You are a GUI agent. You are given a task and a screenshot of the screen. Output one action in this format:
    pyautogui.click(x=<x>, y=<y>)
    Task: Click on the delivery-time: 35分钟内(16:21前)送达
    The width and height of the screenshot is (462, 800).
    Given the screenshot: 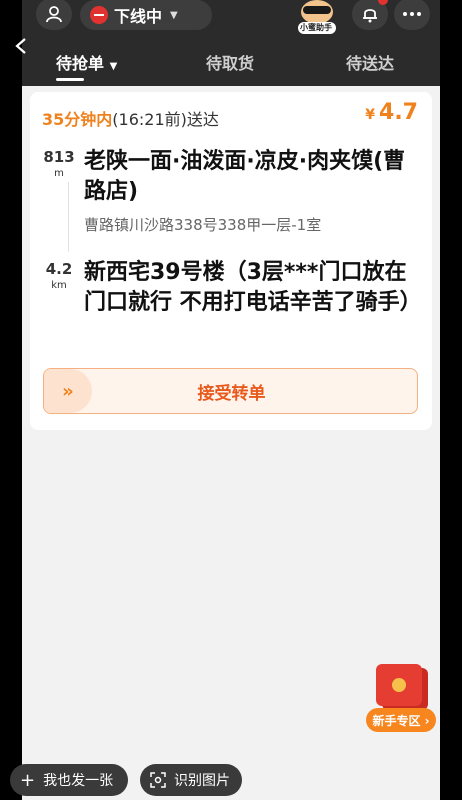 What is the action you would take?
    pyautogui.click(x=130, y=118)
    